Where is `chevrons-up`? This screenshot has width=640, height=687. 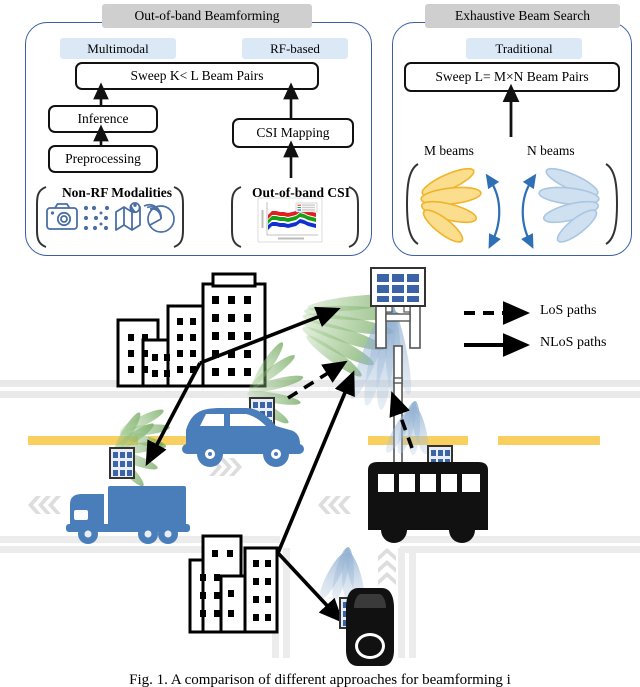 chevrons-up is located at coordinates (387, 566).